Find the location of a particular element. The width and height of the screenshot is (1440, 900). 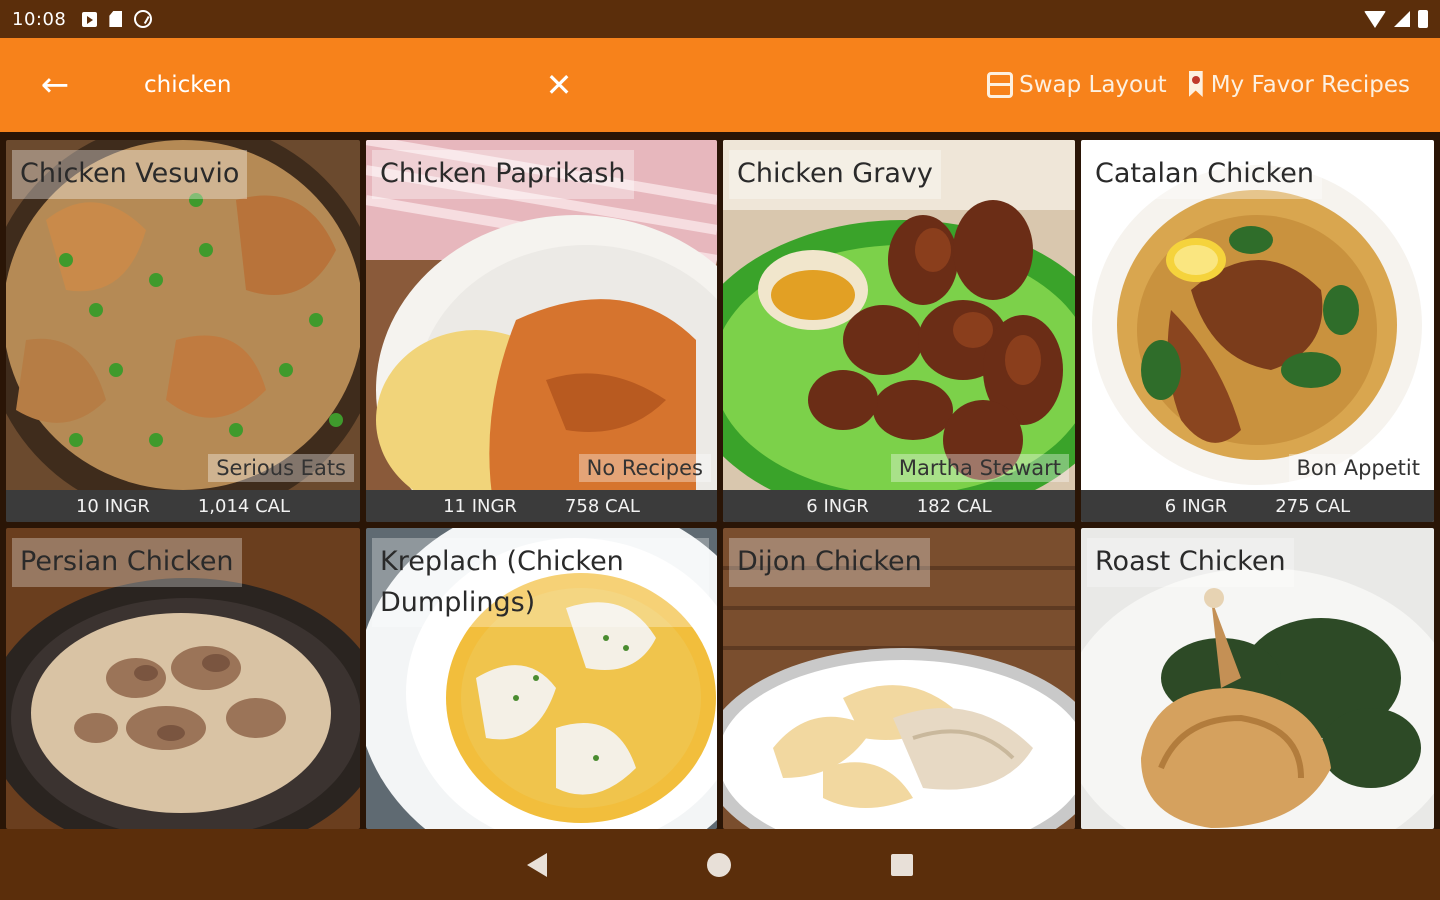

calorie-count: 758 CAL is located at coordinates (602, 506).